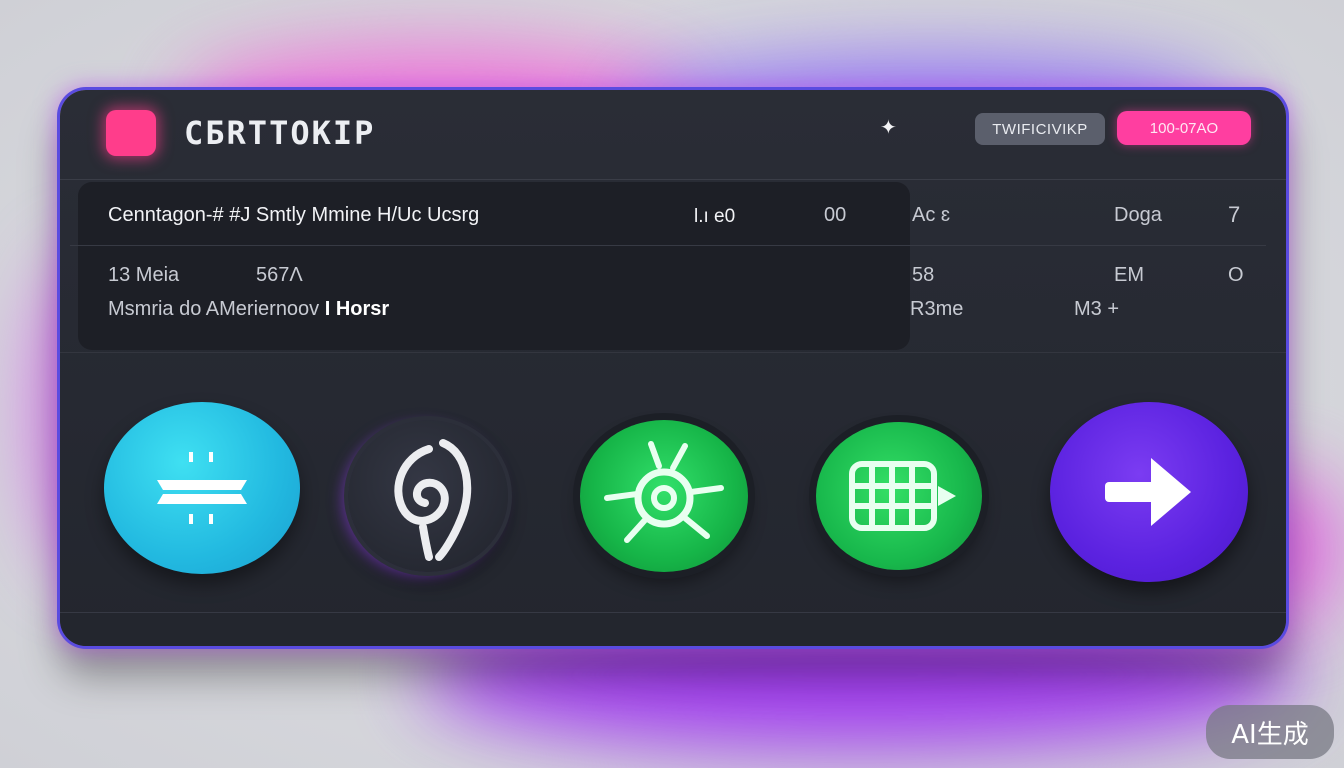 The width and height of the screenshot is (1344, 768). I want to click on menu-button, so click(202, 488).